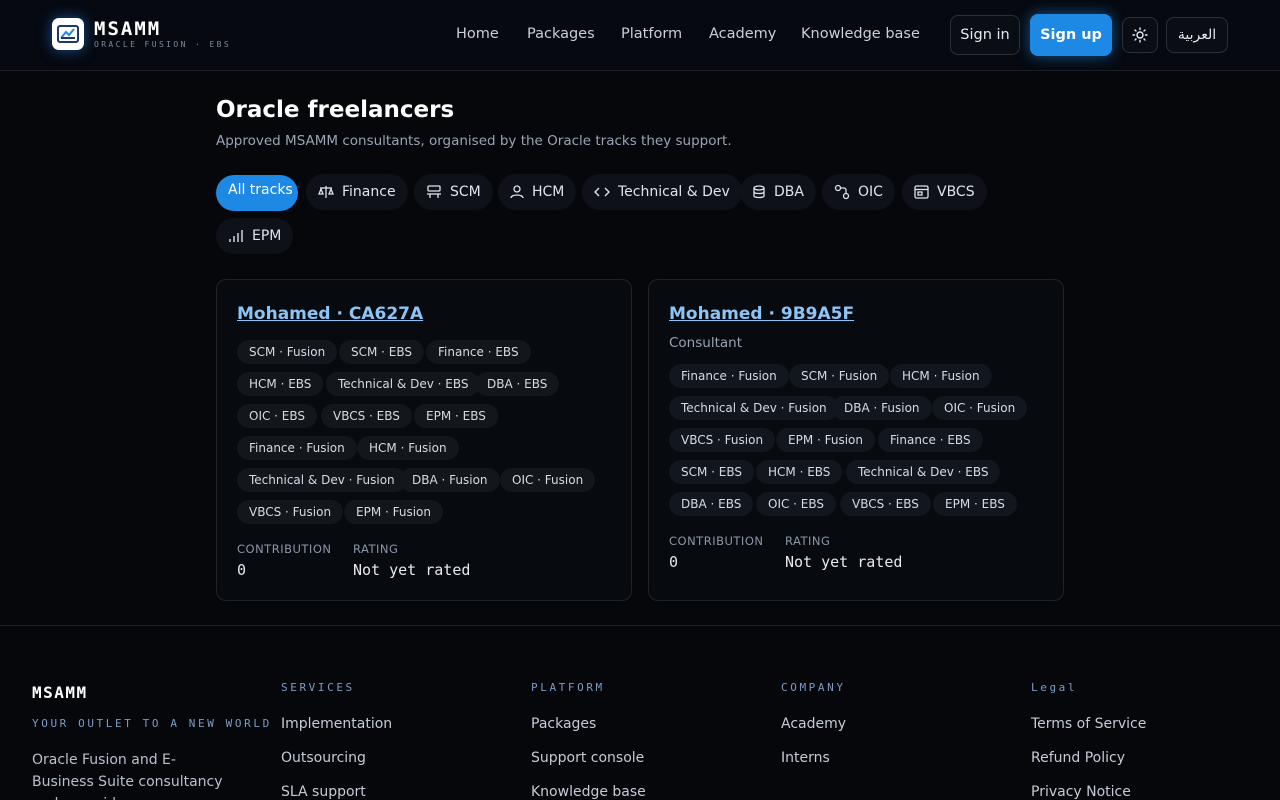  I want to click on footer-link-sla-support: SLA support, so click(323, 792).